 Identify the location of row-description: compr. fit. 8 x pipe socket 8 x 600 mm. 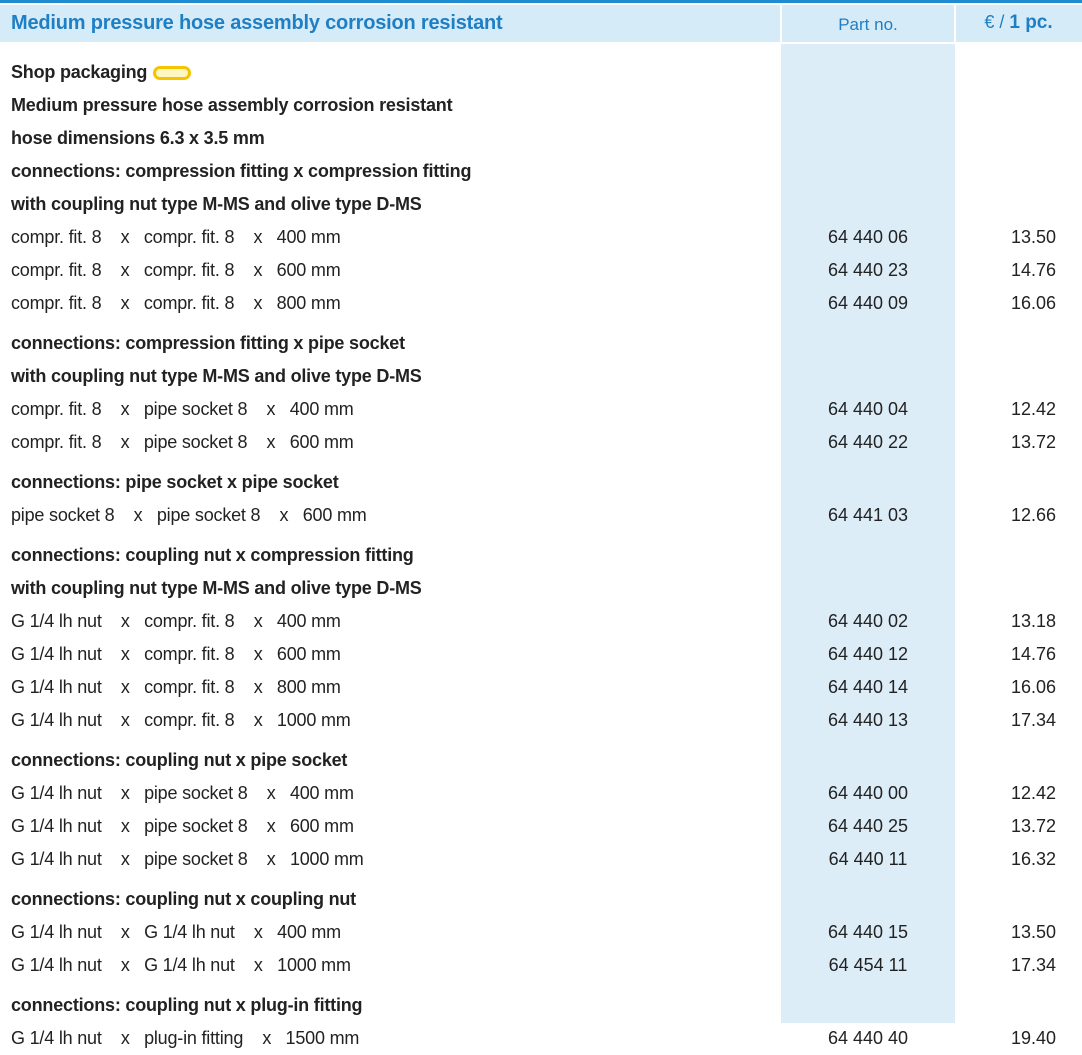
(182, 442).